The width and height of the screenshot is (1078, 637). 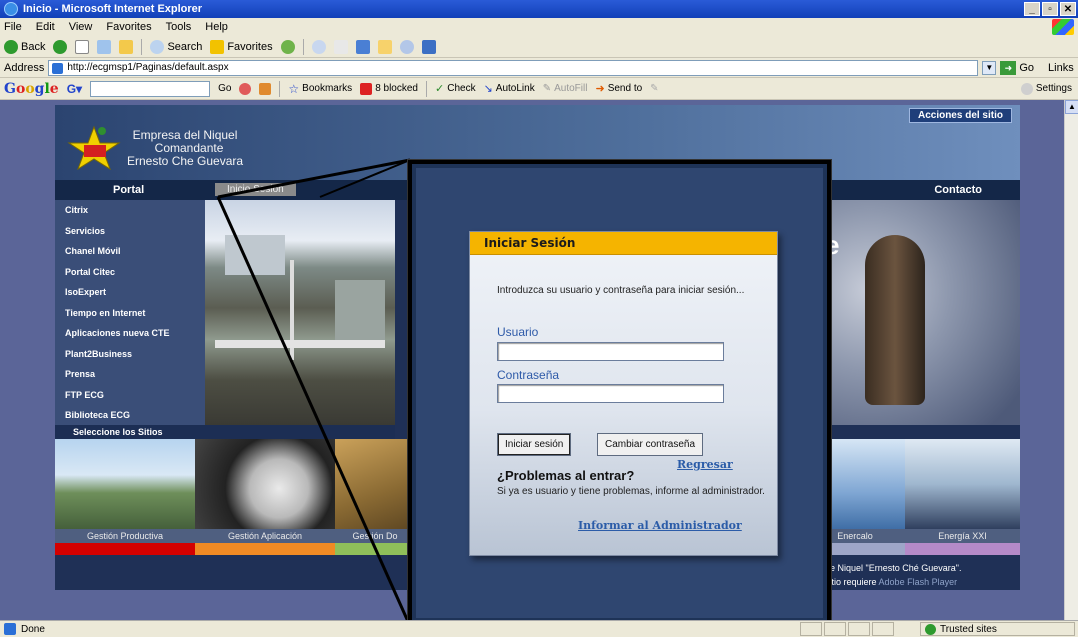 I want to click on tile-label: Gestión Productiva, so click(x=125, y=536).